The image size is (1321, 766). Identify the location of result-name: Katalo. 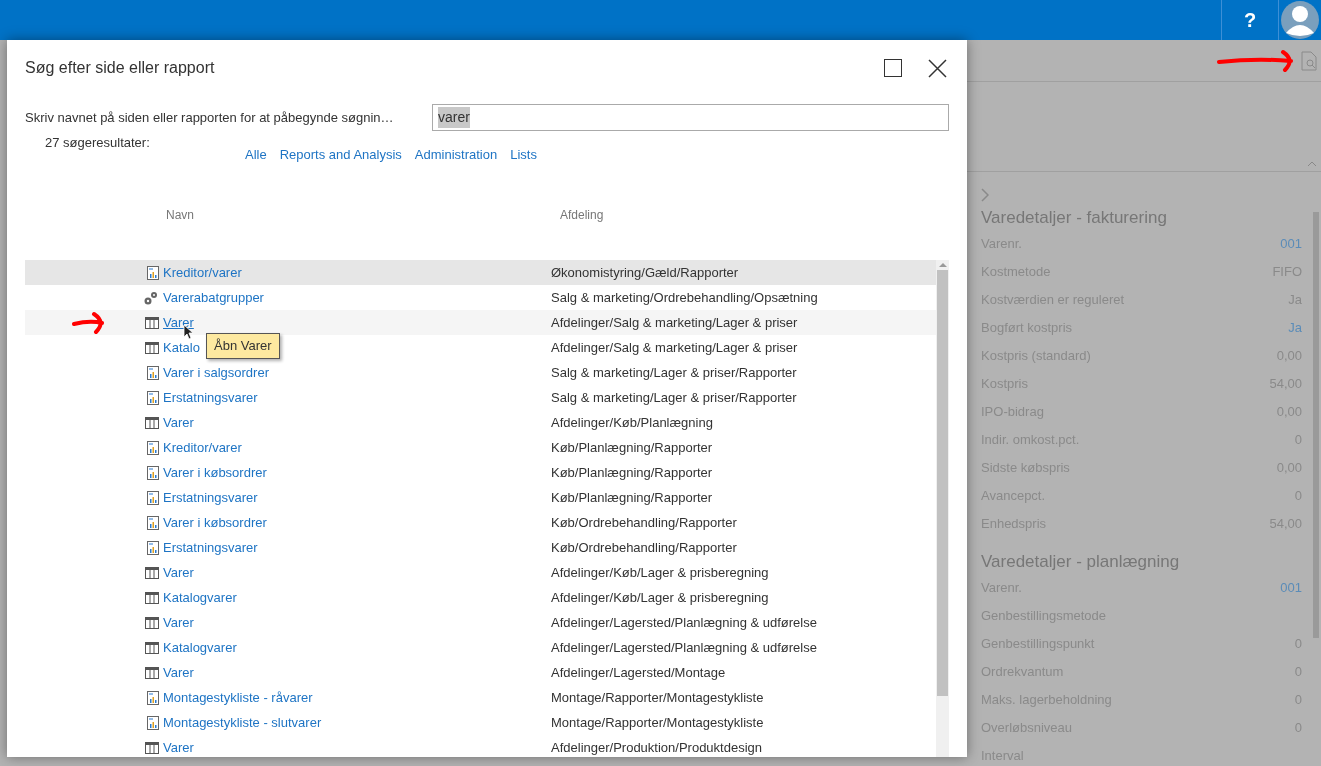
(181, 347).